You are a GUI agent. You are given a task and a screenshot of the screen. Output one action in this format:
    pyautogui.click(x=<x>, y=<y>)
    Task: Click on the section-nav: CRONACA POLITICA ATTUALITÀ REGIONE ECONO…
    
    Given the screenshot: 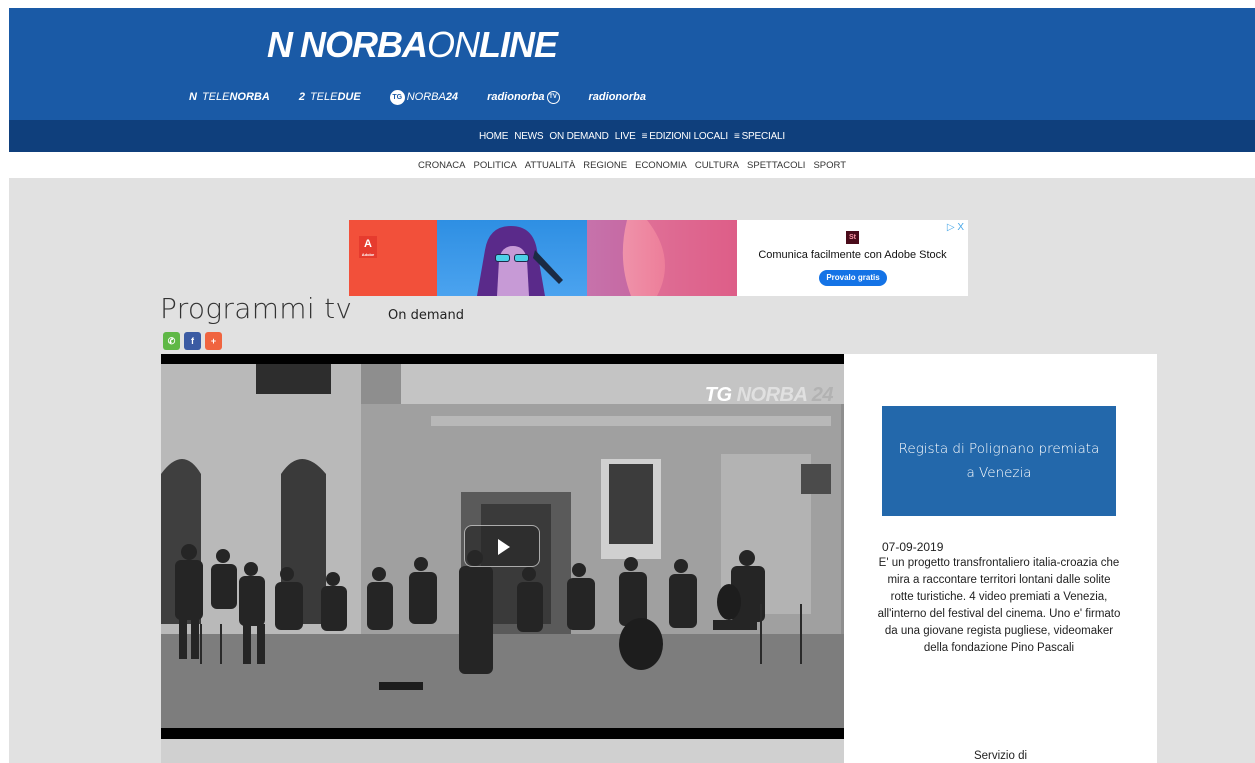 What is the action you would take?
    pyautogui.click(x=632, y=165)
    